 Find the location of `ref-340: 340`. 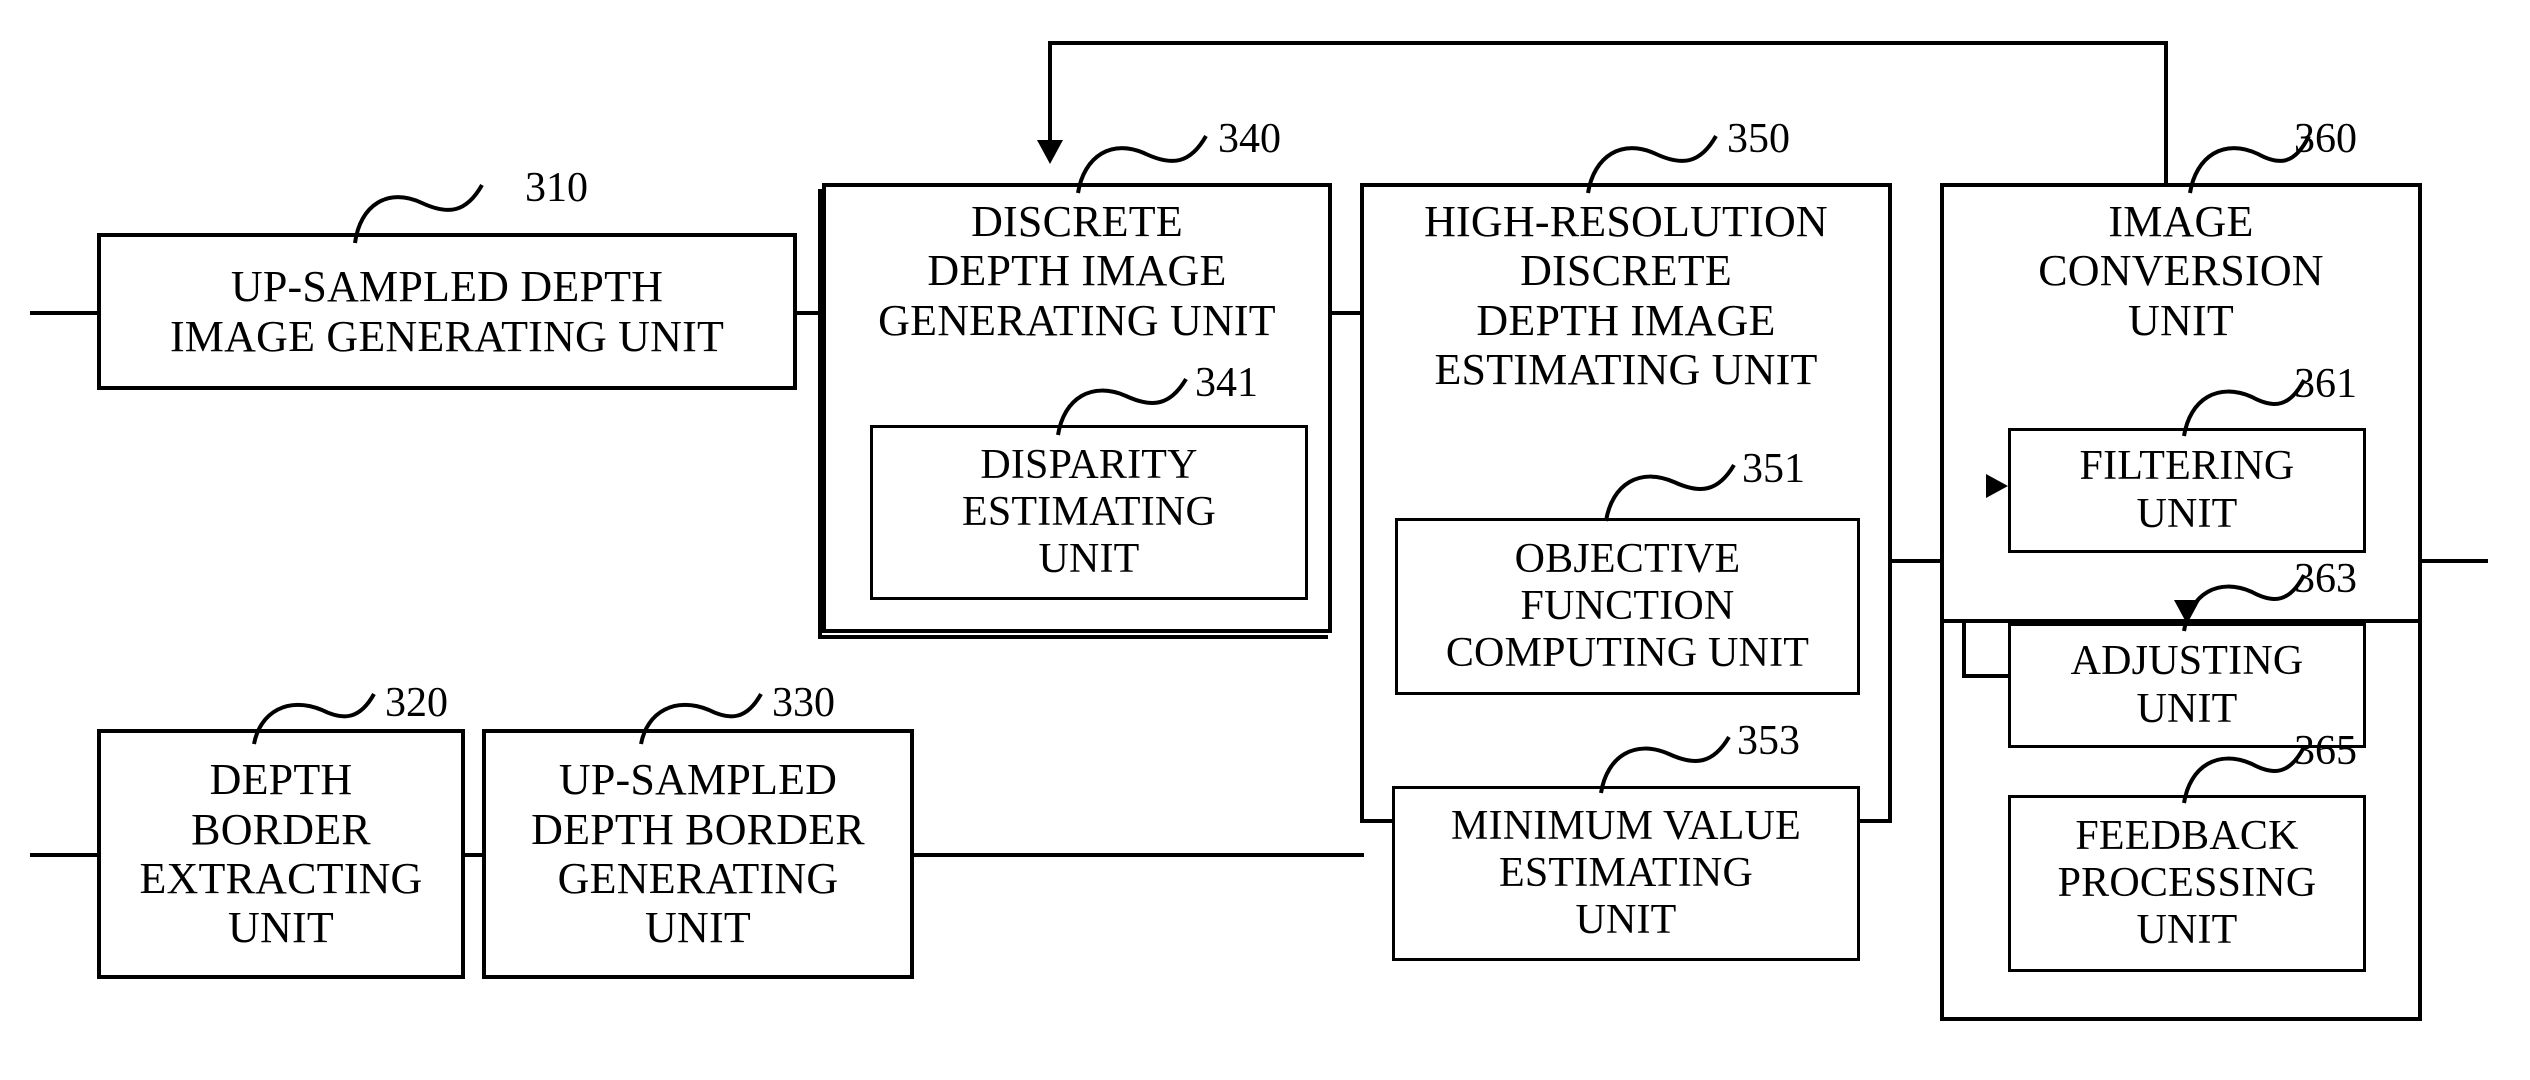

ref-340: 340 is located at coordinates (1249, 139).